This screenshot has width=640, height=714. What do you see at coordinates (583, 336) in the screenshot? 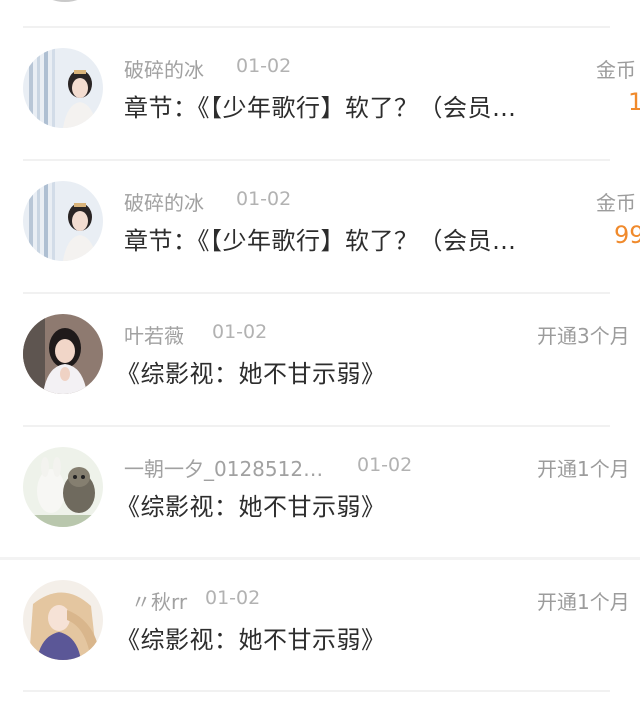
I see `reward-type-label: 开通3个月` at bounding box center [583, 336].